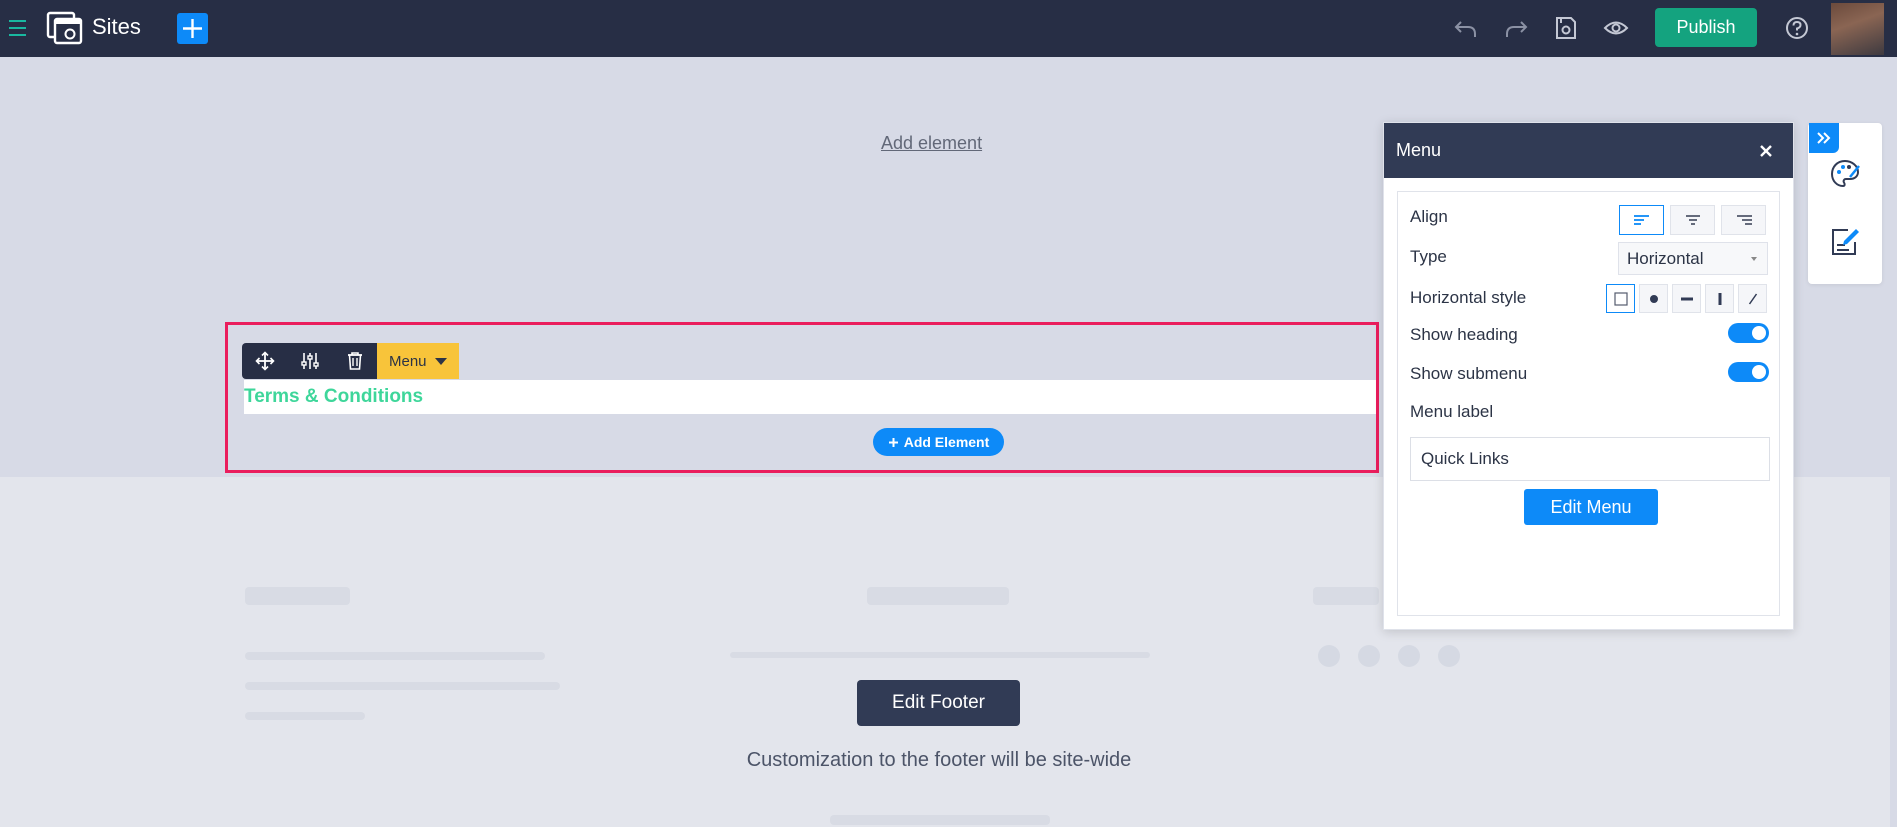 This screenshot has width=1897, height=827. I want to click on align-center-button, so click(1692, 220).